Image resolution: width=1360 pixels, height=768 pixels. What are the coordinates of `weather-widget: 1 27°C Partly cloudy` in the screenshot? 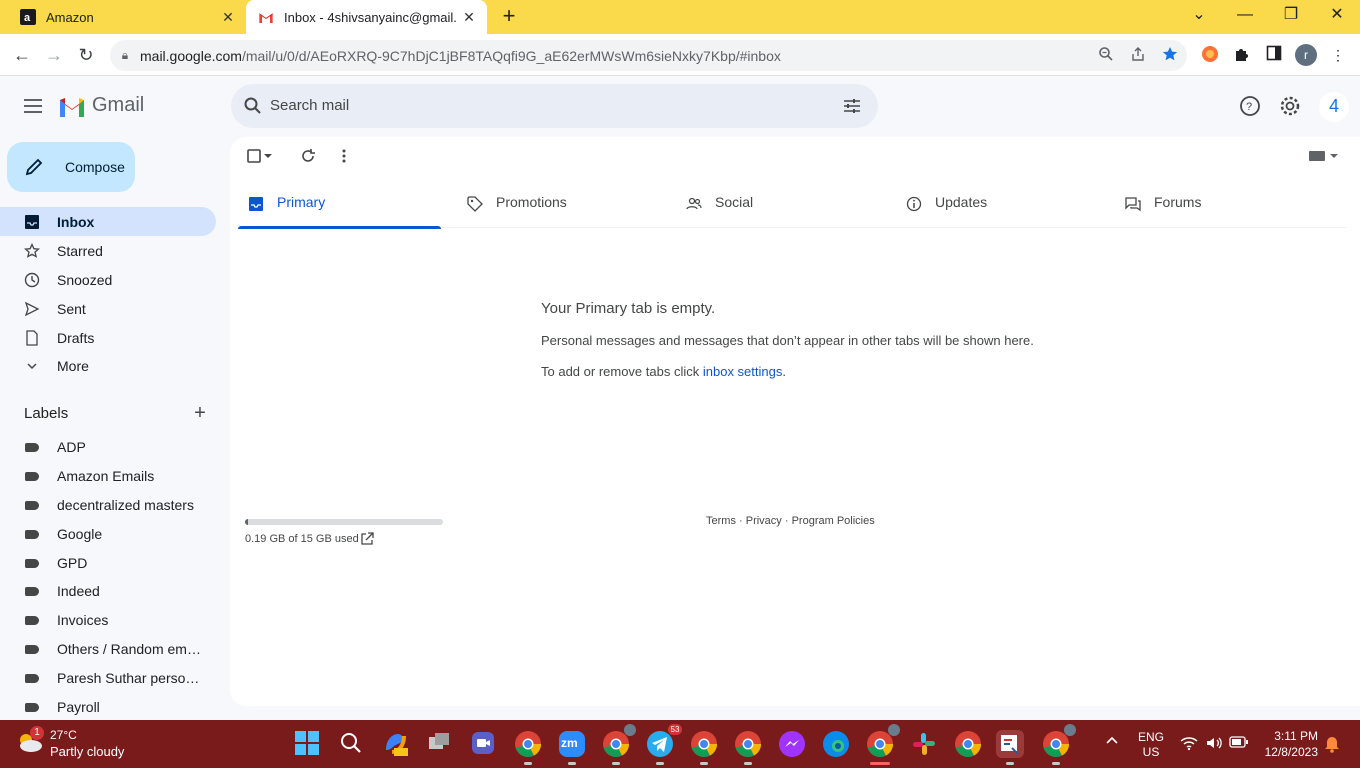 It's located at (76, 744).